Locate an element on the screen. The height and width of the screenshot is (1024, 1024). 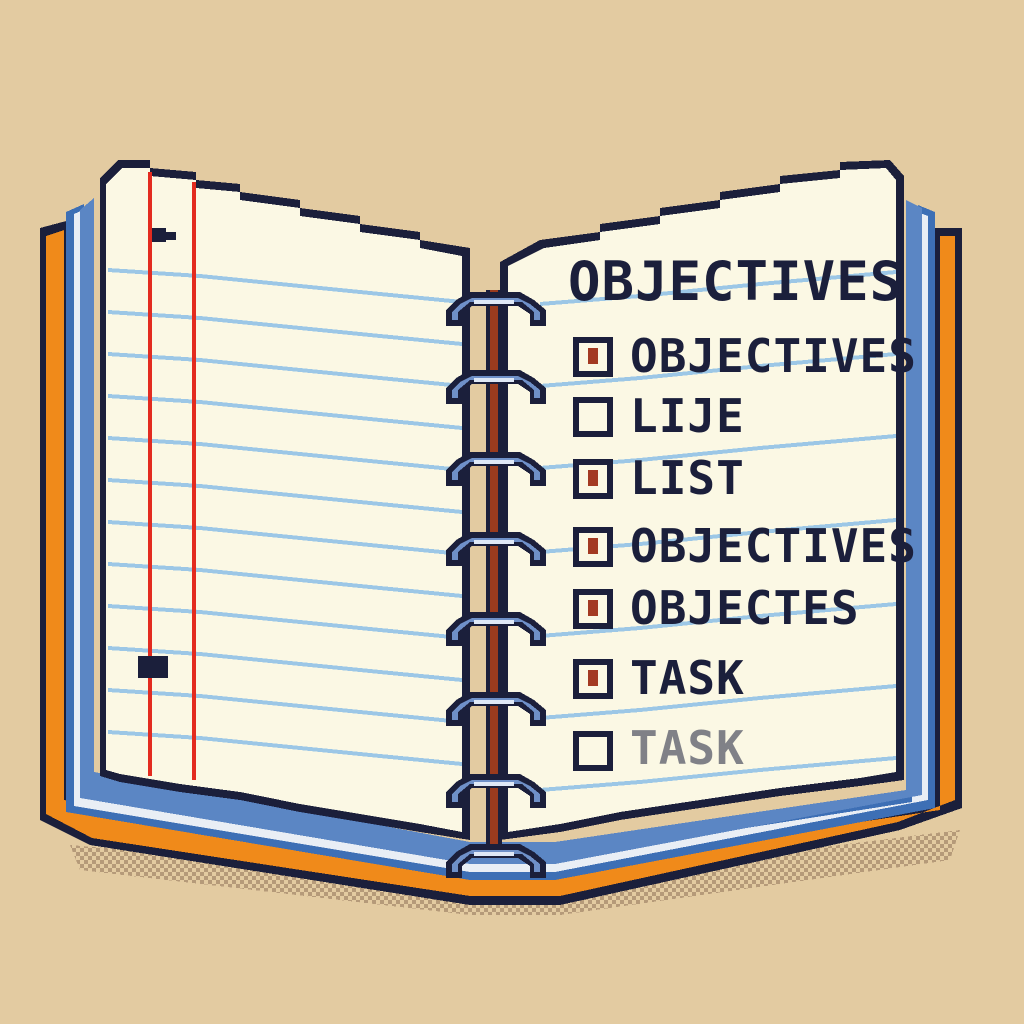
objective-item: LIJE is located at coordinates (659, 416).